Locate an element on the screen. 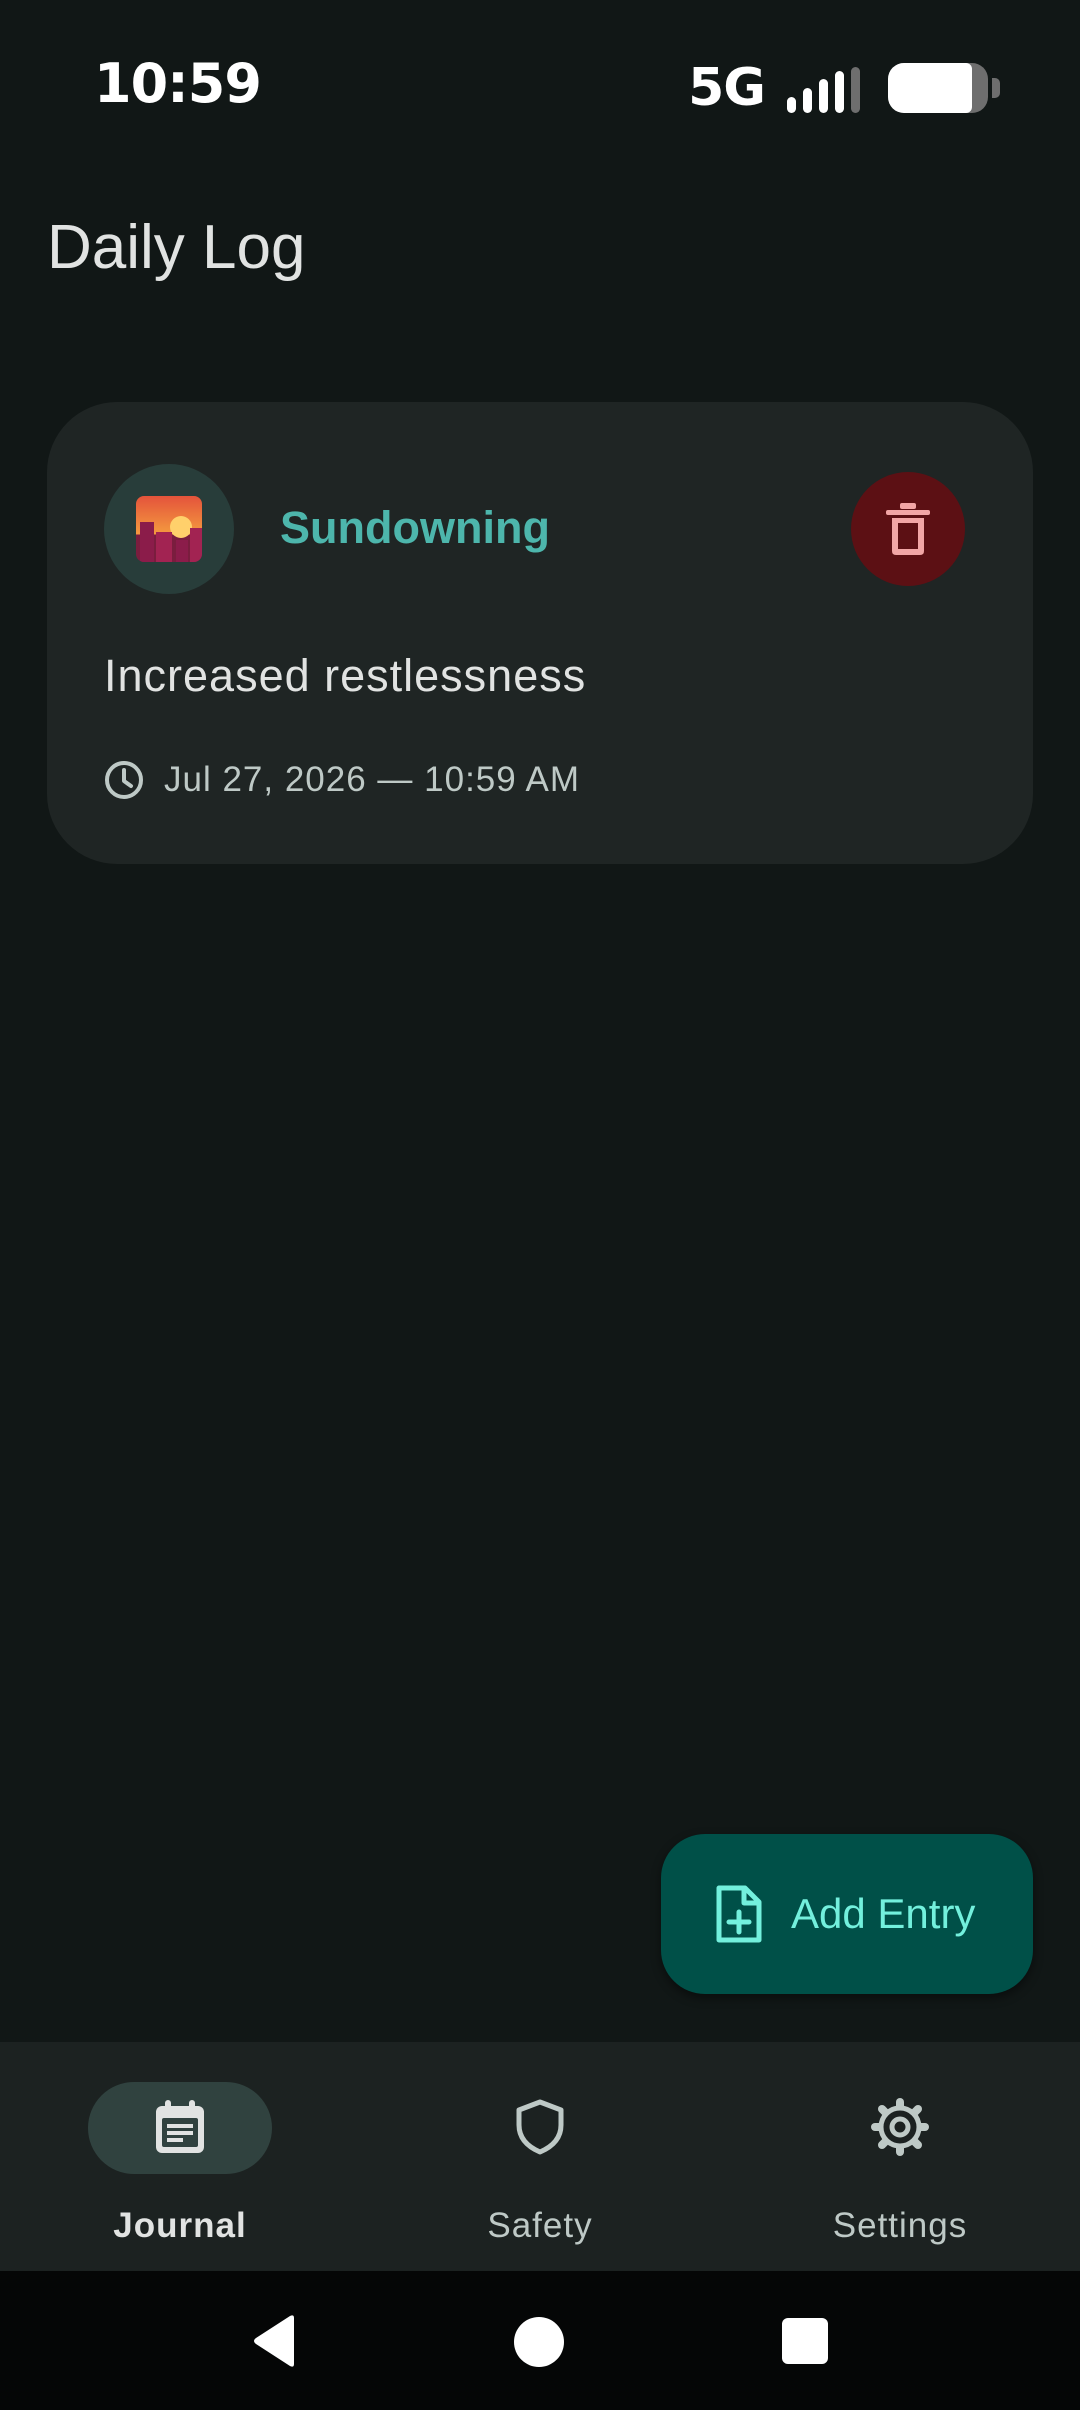 The width and height of the screenshot is (1080, 2410). clock-icon is located at coordinates (124, 780).